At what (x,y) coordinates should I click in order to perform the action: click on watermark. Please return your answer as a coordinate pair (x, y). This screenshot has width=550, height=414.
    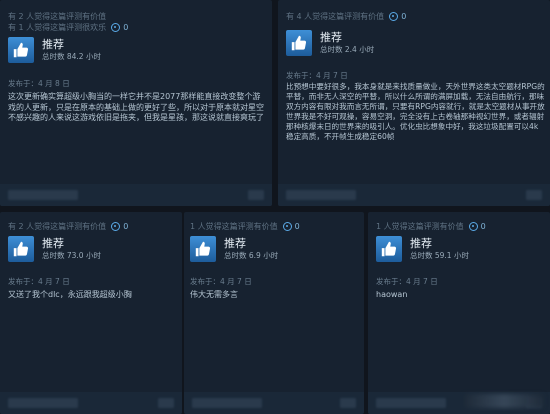
    Looking at the image, I should click on (504, 401).